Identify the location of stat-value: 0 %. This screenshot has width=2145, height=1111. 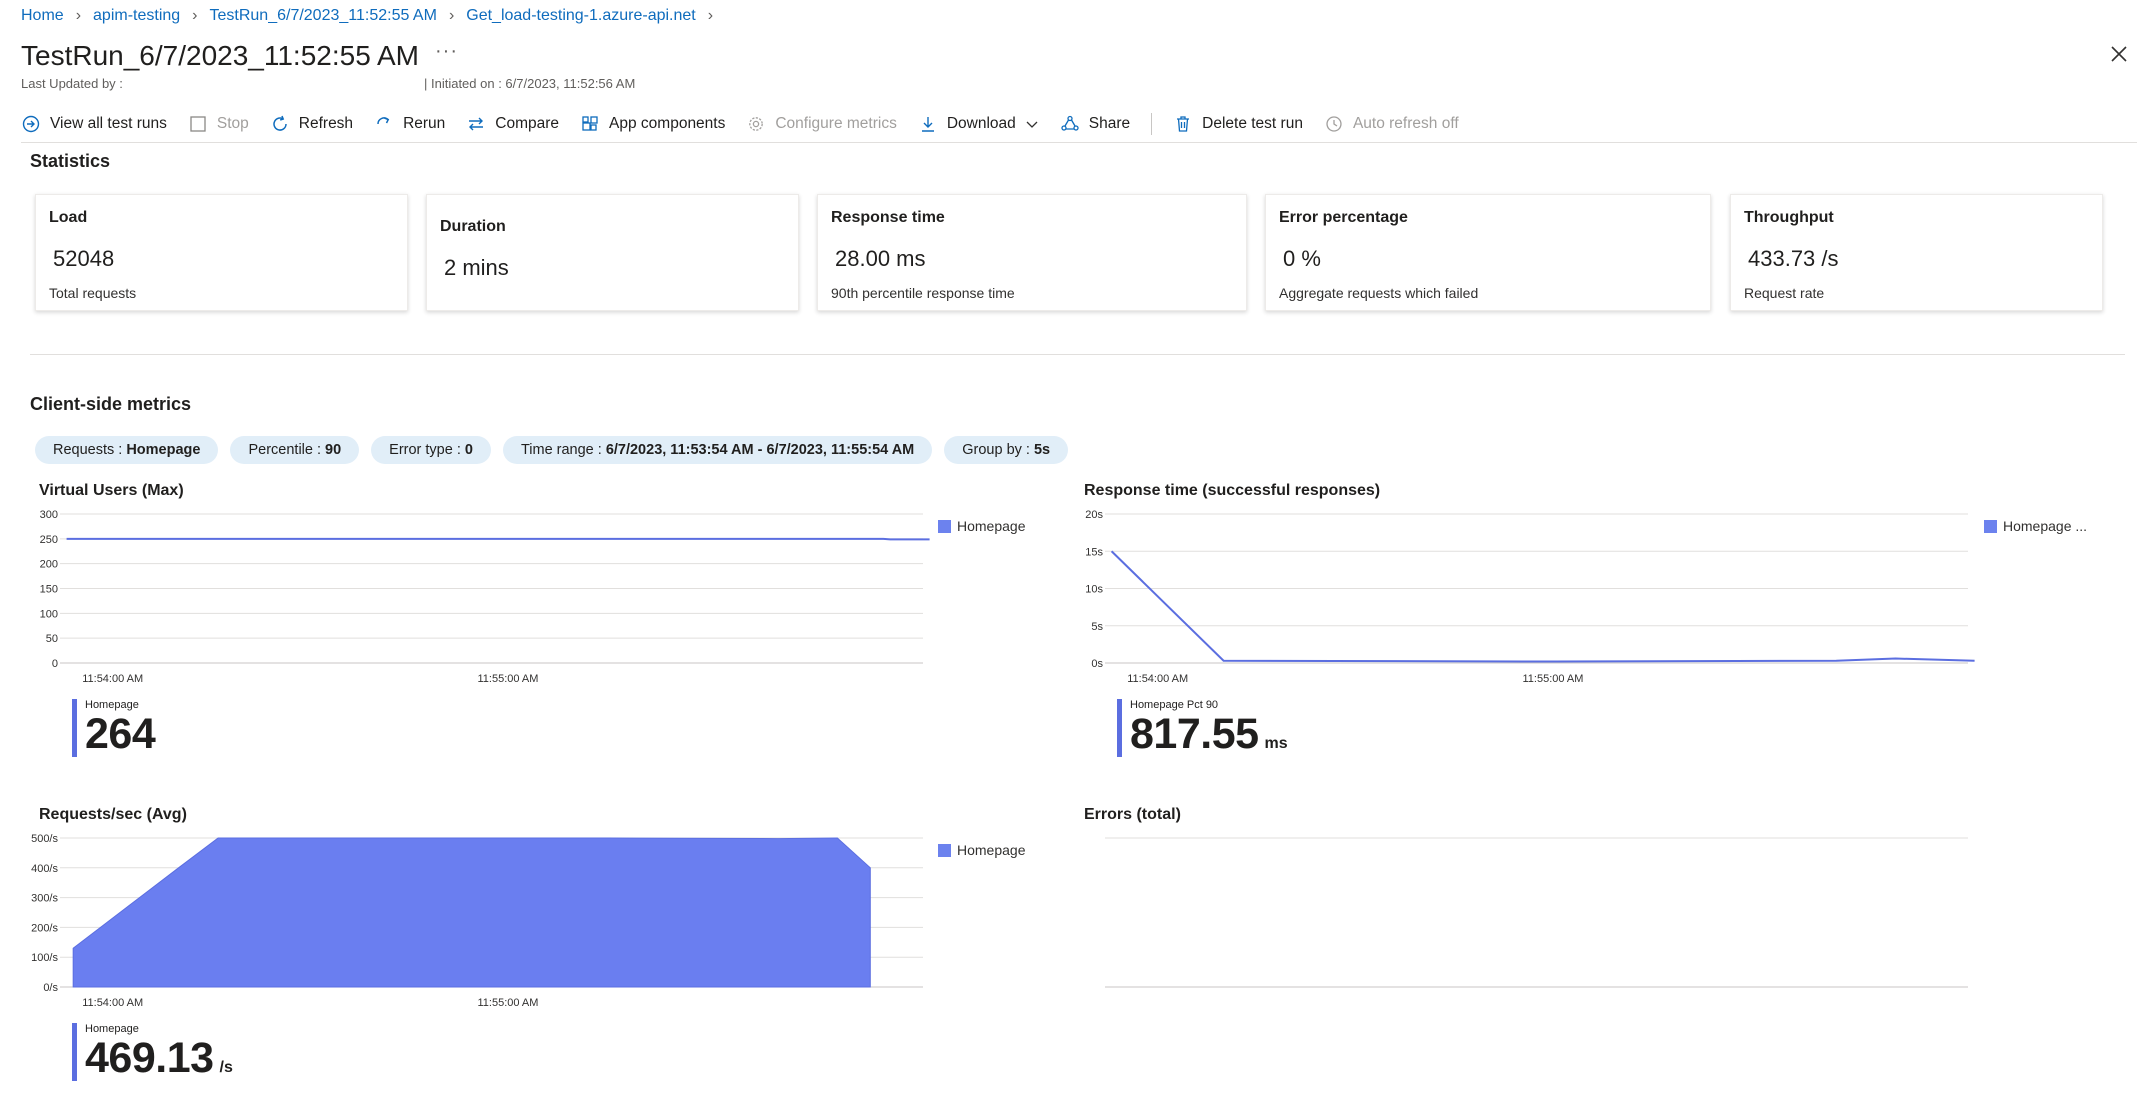
(1302, 258).